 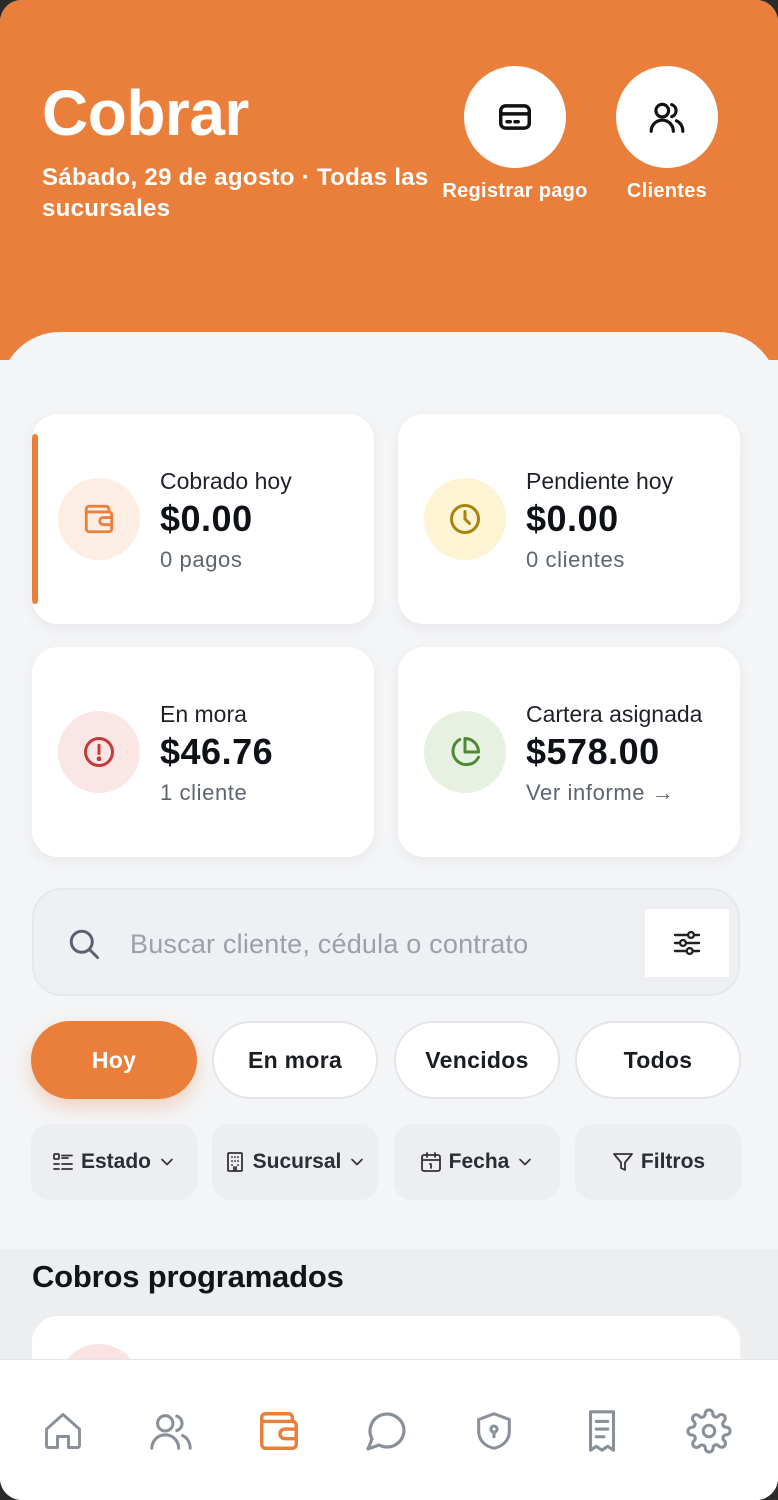 I want to click on gear-icon, so click(x=709, y=1430).